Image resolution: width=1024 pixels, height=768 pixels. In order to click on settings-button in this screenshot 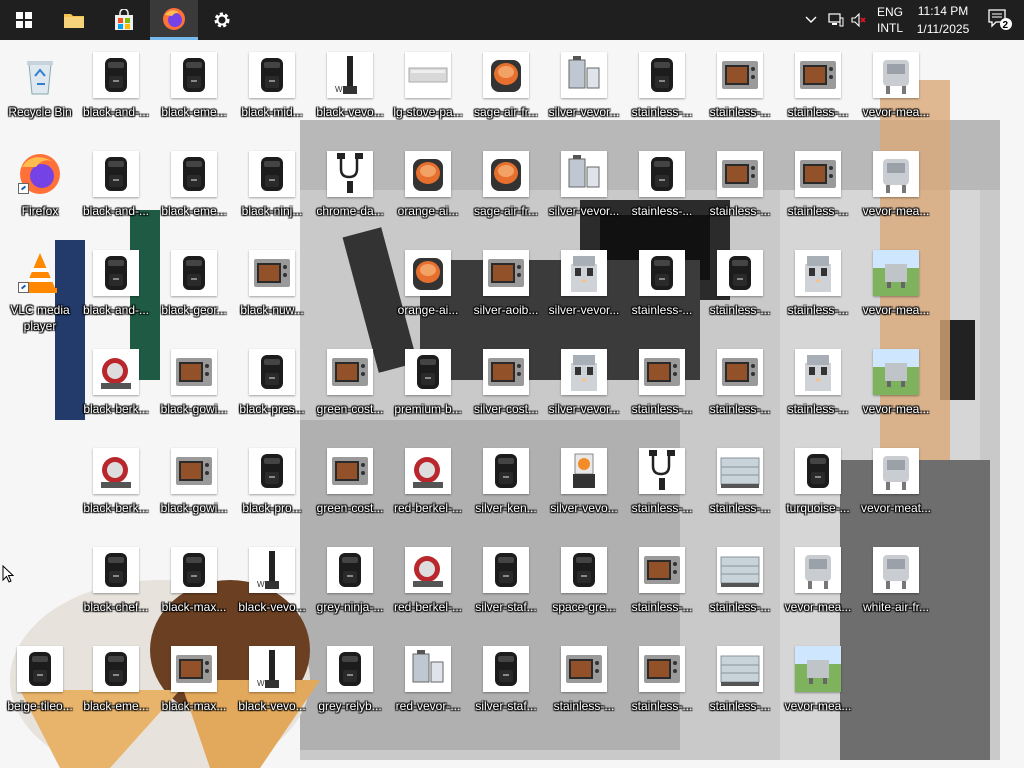, I will do `click(222, 20)`.